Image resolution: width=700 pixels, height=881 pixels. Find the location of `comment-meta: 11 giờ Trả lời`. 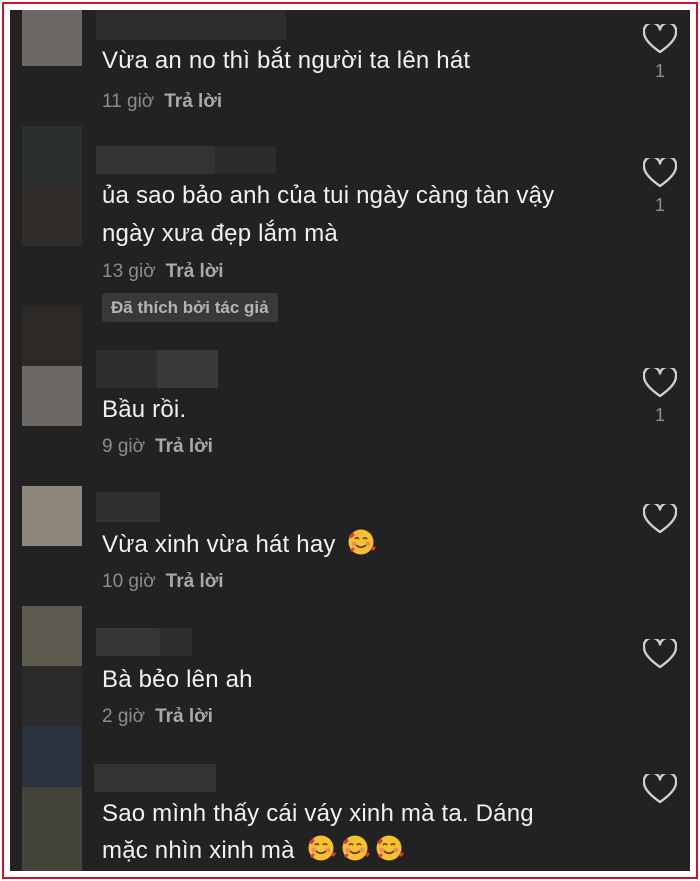

comment-meta: 11 giờ Trả lời is located at coordinates (162, 102).